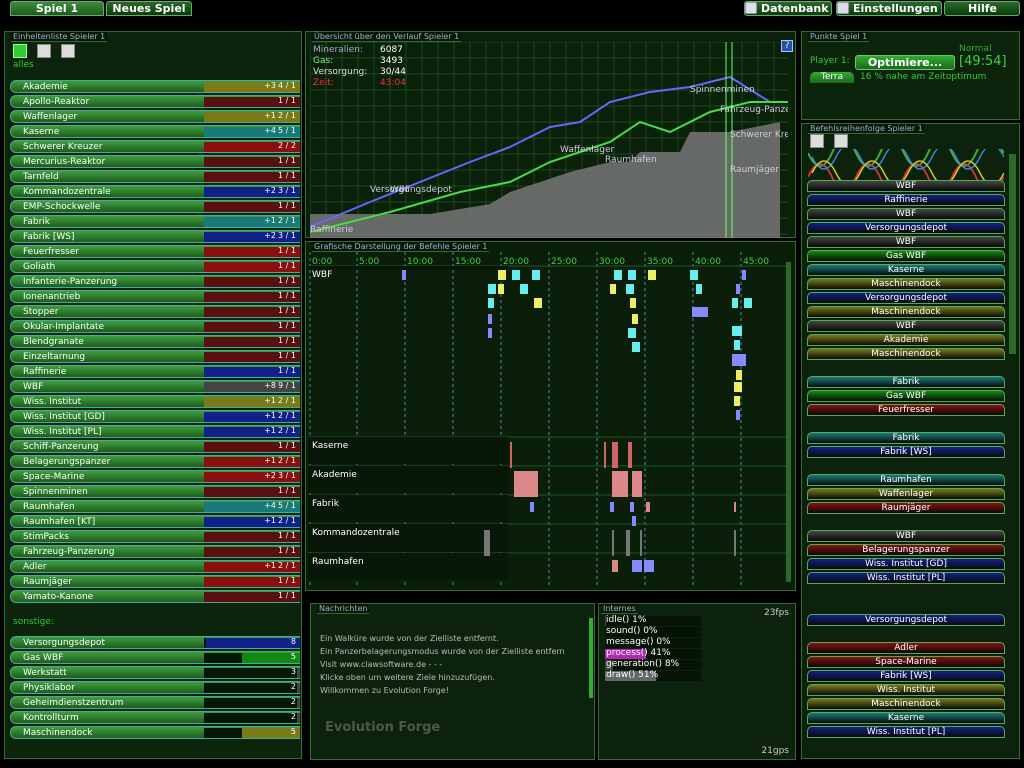 This screenshot has height=768, width=1024. What do you see at coordinates (155, 116) in the screenshot?
I see `unit-row: Waffenlager +1 2 / 1` at bounding box center [155, 116].